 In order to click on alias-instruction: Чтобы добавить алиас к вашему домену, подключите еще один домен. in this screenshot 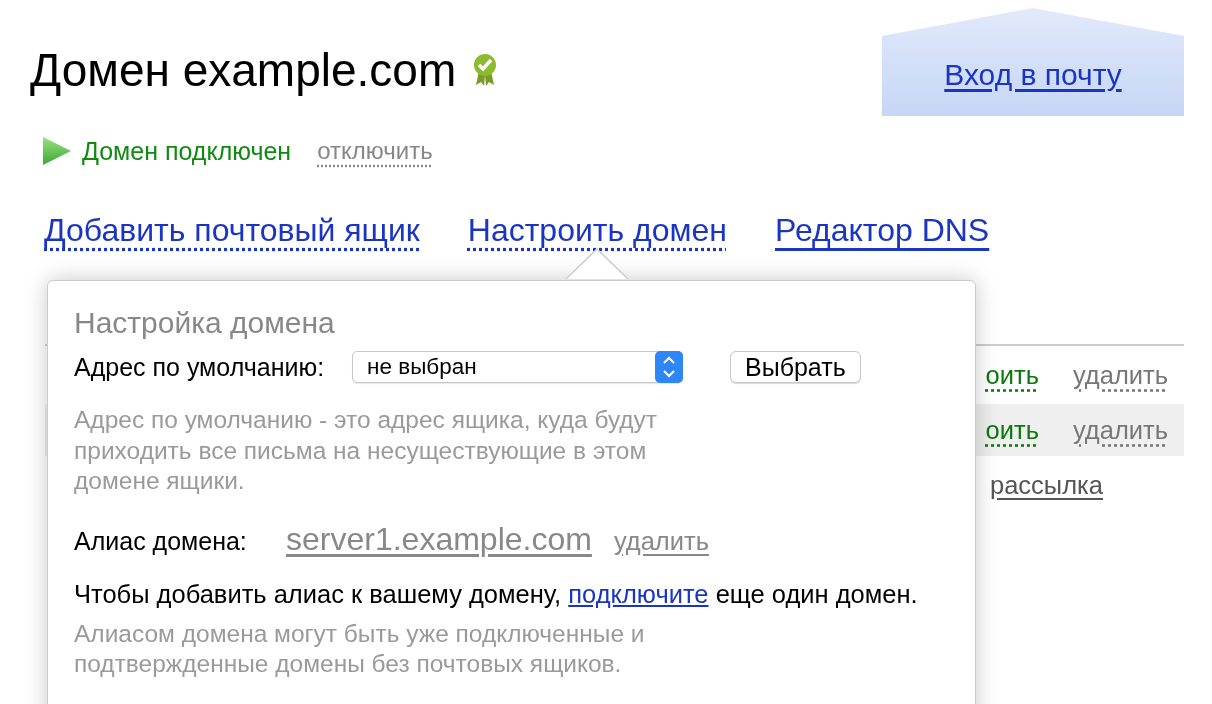, I will do `click(496, 594)`.